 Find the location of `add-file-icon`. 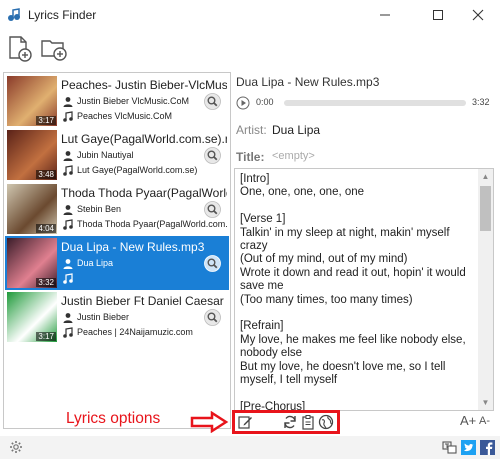

add-file-icon is located at coordinates (19, 49).